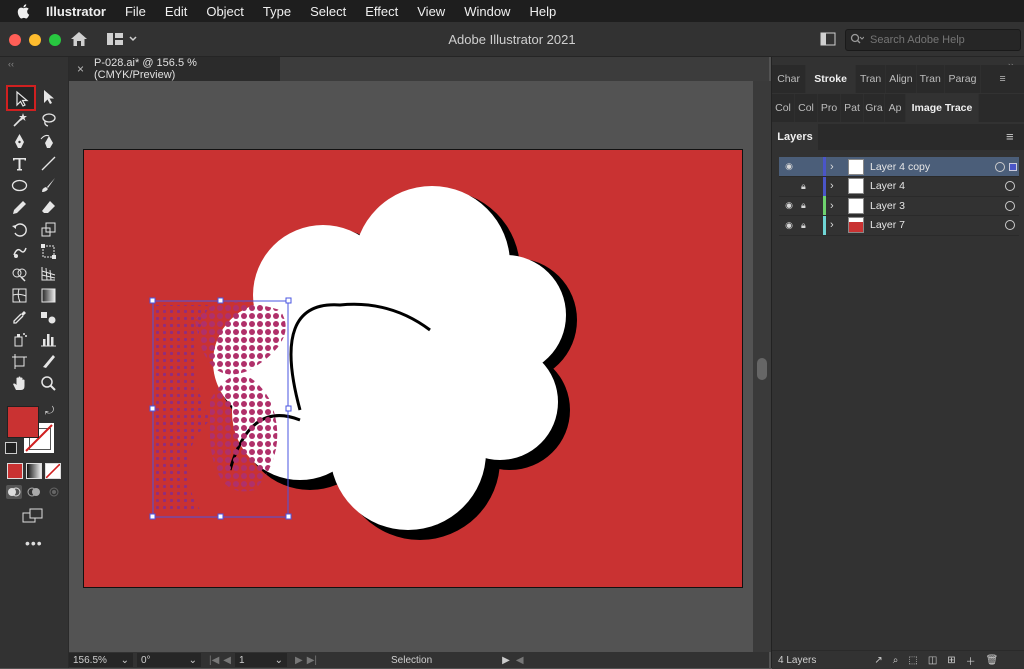  What do you see at coordinates (225, 11) in the screenshot?
I see `menu-object: Object` at bounding box center [225, 11].